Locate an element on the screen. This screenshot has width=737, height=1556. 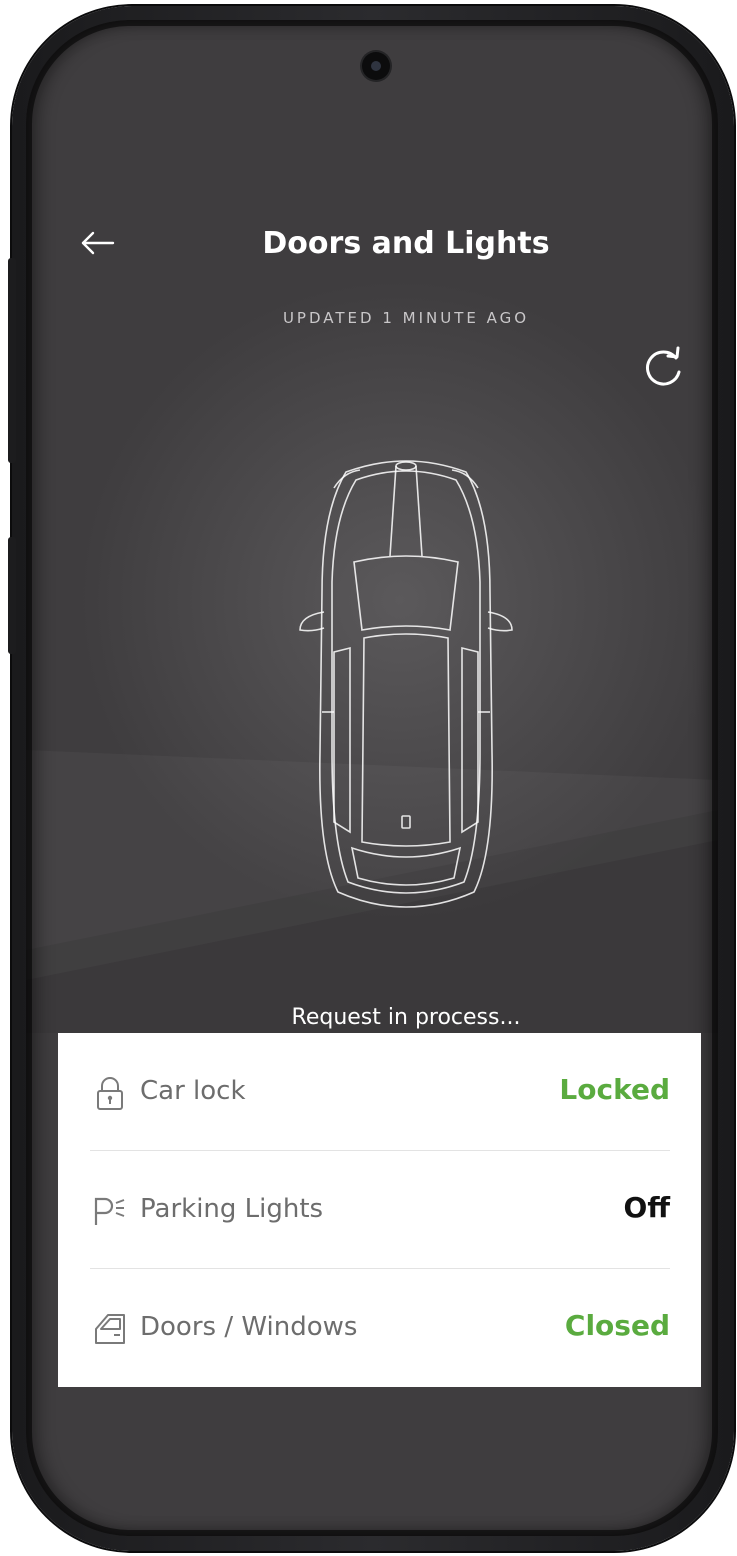
status-row-car-lock: Car lock Locked is located at coordinates (380, 1092).